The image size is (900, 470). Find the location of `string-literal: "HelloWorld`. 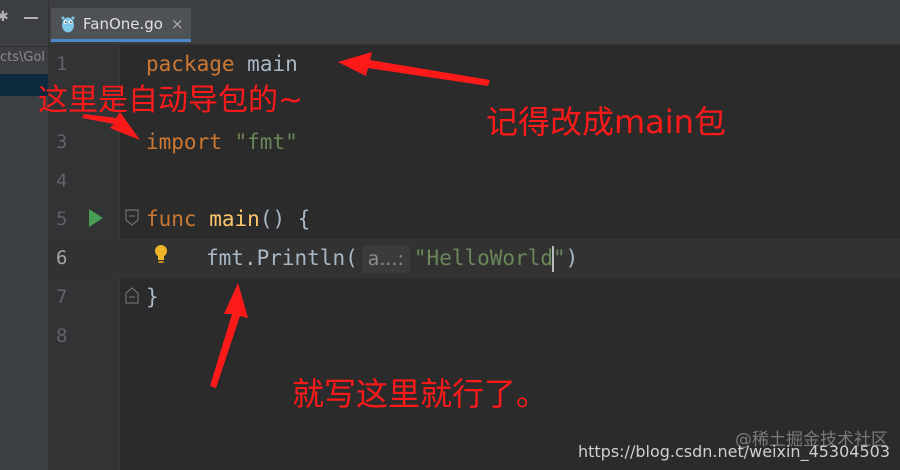

string-literal: "HelloWorld is located at coordinates (483, 258).